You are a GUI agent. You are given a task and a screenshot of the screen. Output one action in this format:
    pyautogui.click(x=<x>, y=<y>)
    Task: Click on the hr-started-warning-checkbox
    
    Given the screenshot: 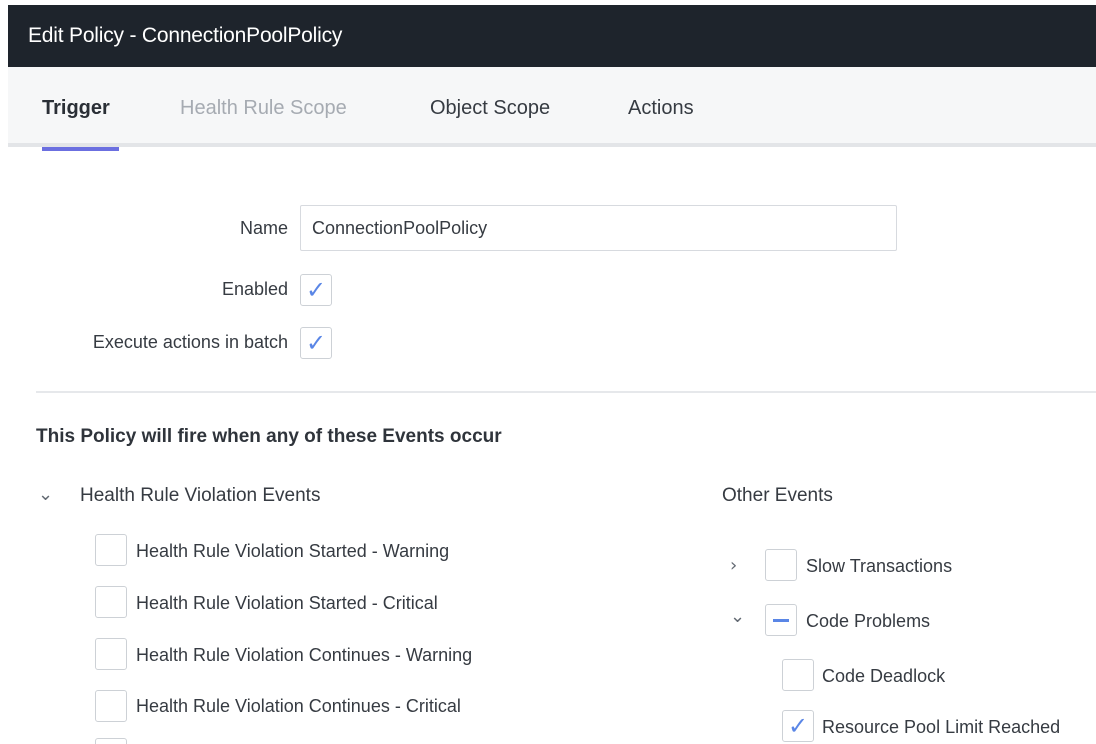 What is the action you would take?
    pyautogui.click(x=111, y=550)
    